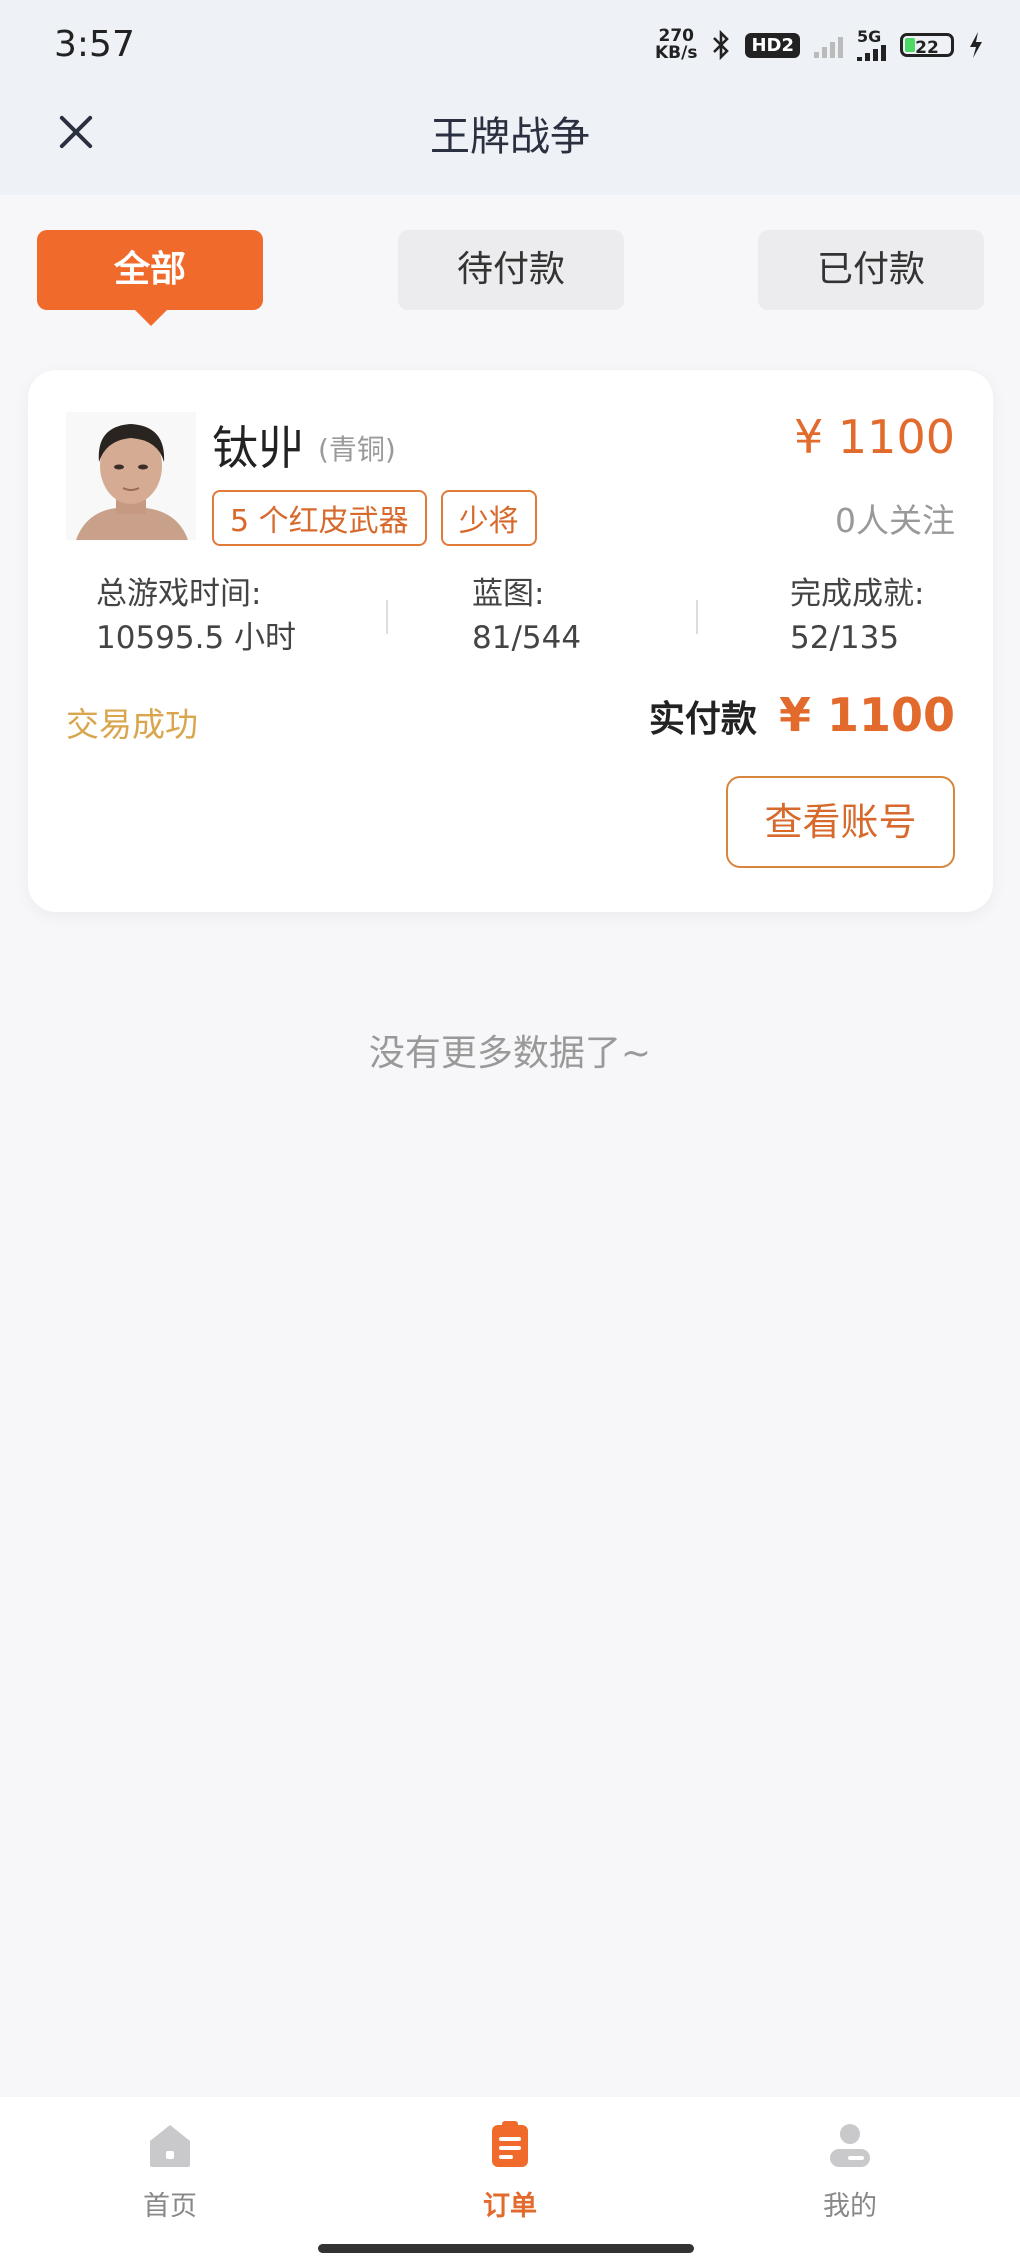  I want to click on stat-play-time: 总游戏时间: 10595.5 小时, so click(196, 616).